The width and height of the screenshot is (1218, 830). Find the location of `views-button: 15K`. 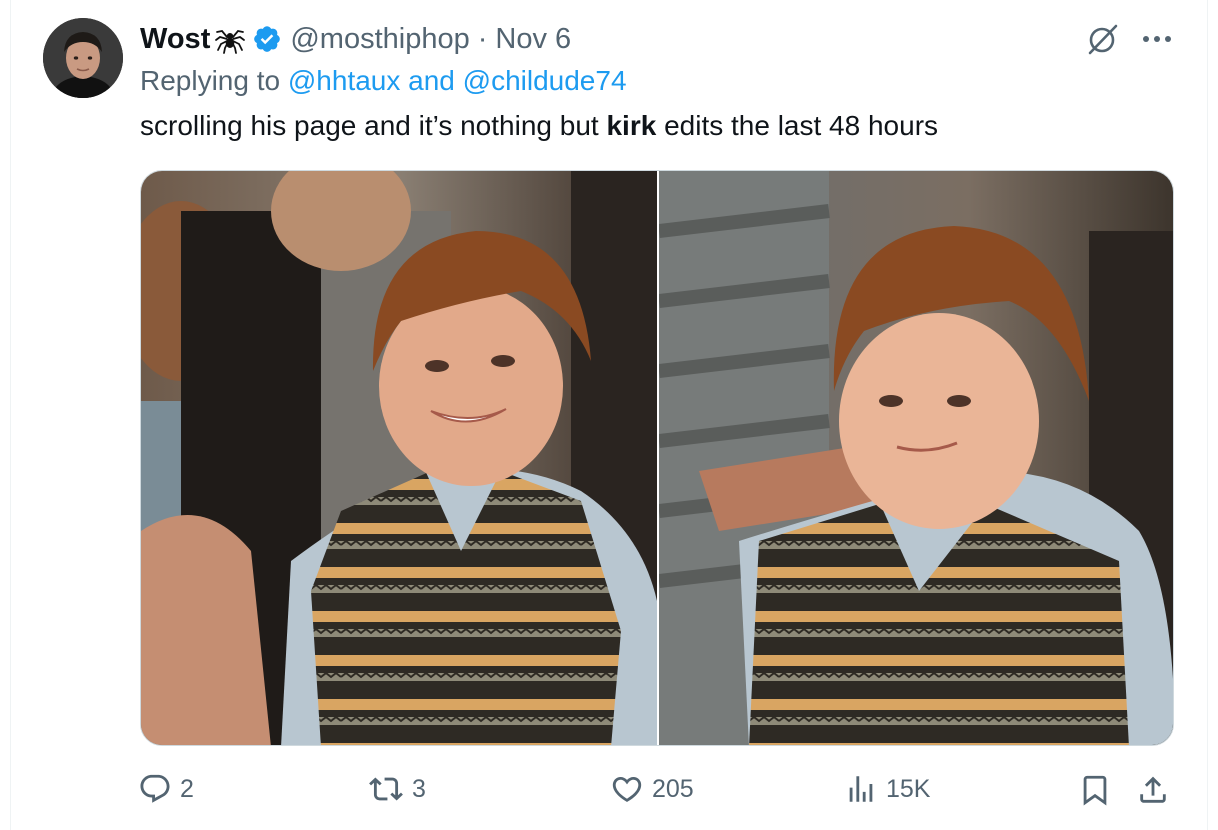

views-button: 15K is located at coordinates (887, 789).